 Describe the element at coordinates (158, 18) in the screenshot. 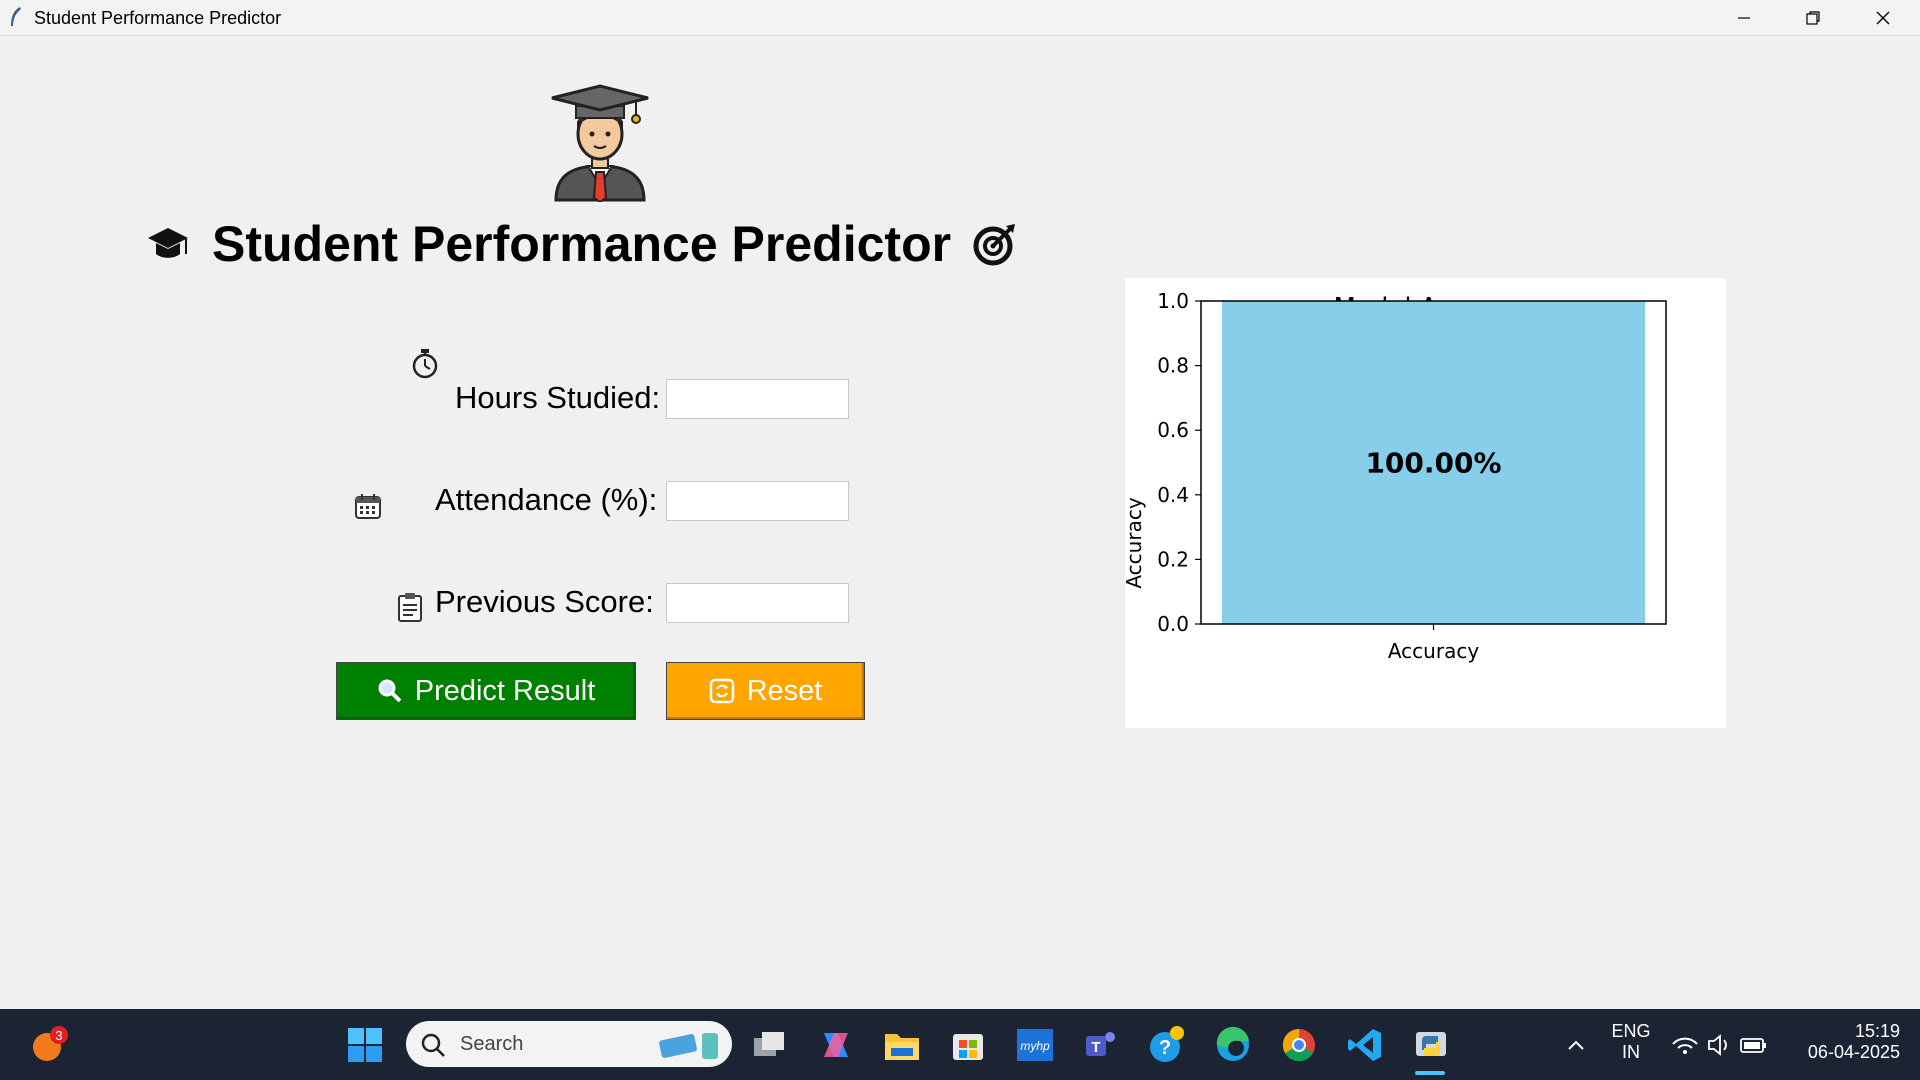

I see `window-title: Student Performance Predictor` at that location.